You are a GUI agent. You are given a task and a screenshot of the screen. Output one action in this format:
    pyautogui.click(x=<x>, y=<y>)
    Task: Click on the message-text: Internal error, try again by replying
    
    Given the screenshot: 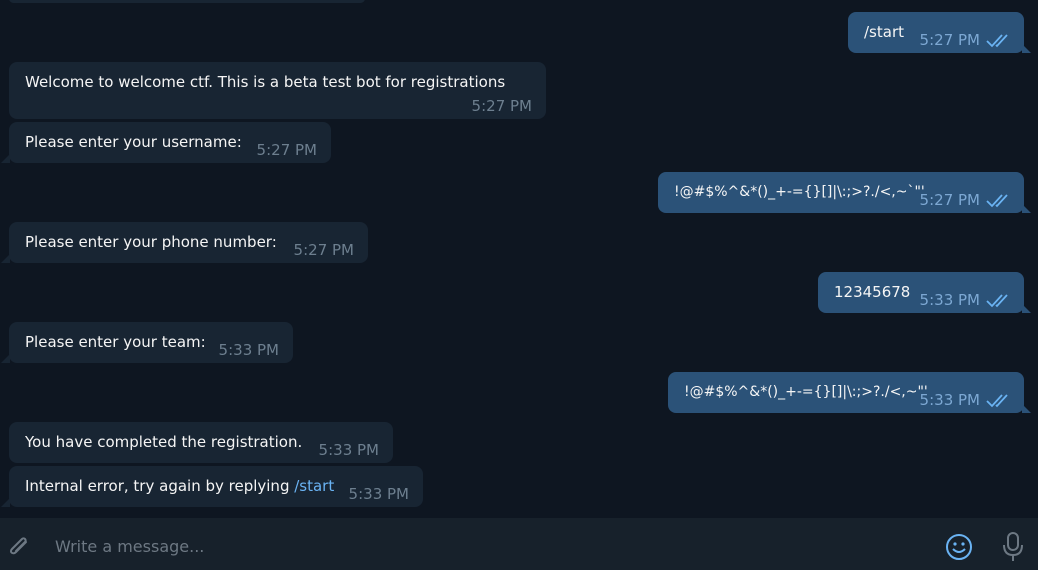 What is the action you would take?
    pyautogui.click(x=160, y=486)
    